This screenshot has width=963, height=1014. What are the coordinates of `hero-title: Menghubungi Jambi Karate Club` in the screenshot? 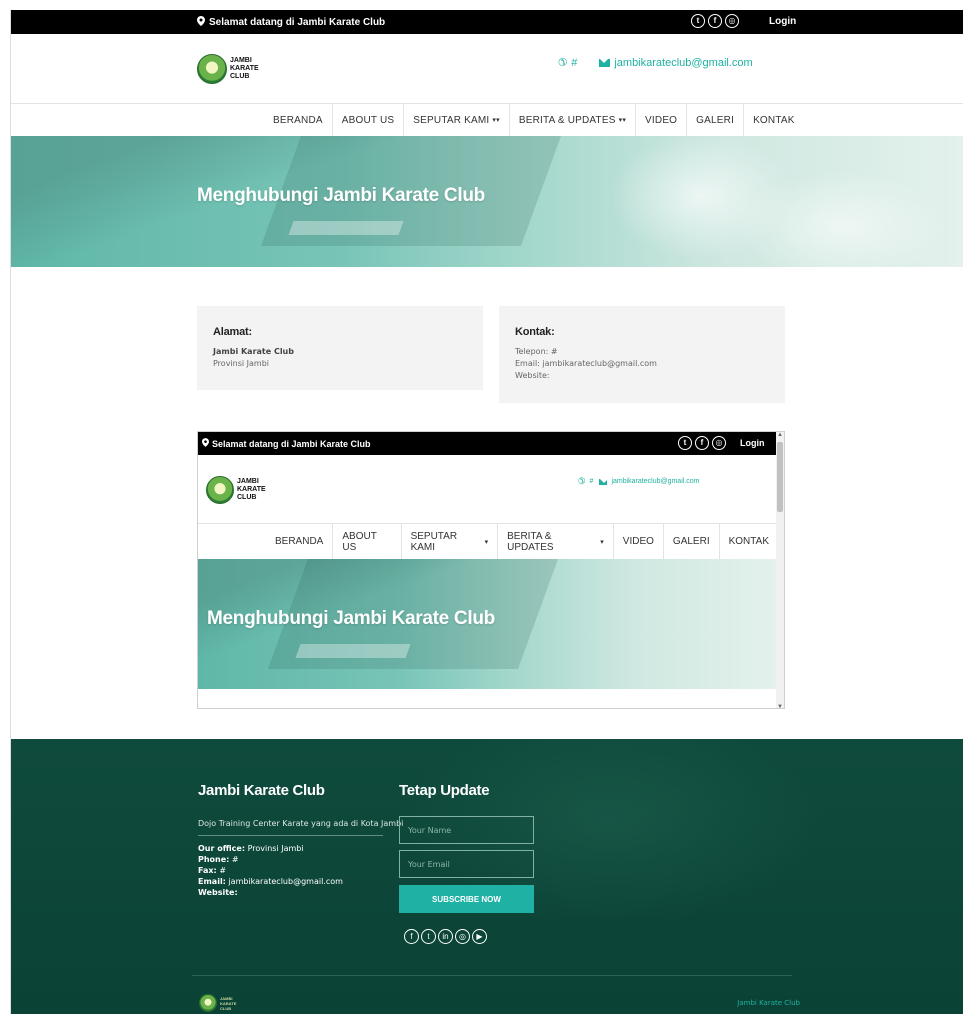 It's located at (341, 195).